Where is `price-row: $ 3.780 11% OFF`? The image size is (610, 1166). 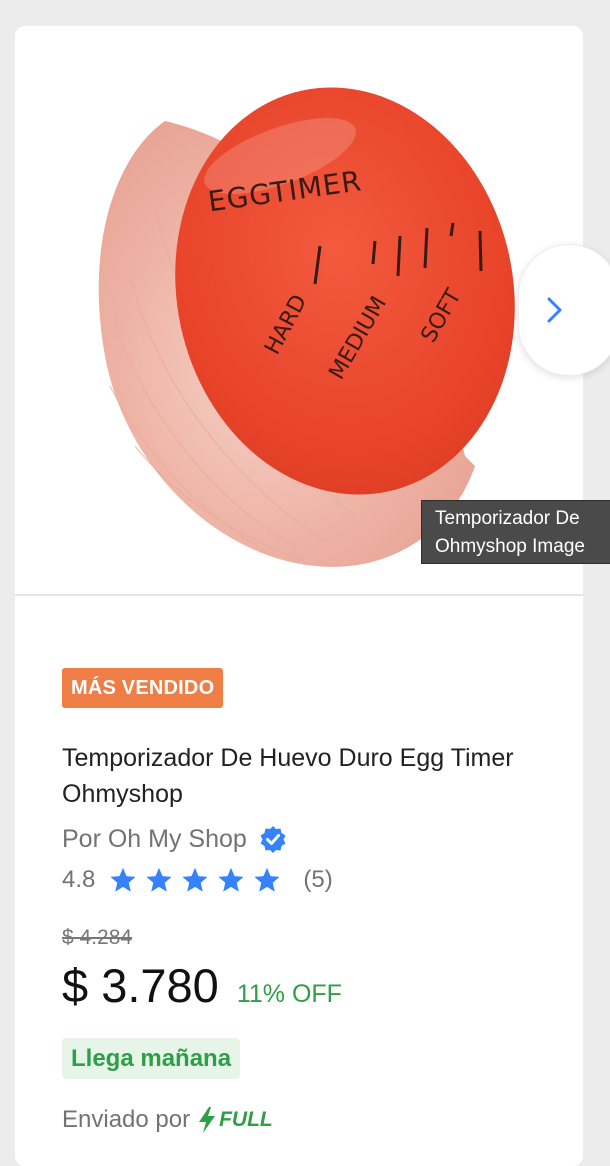
price-row: $ 3.780 11% OFF is located at coordinates (202, 986).